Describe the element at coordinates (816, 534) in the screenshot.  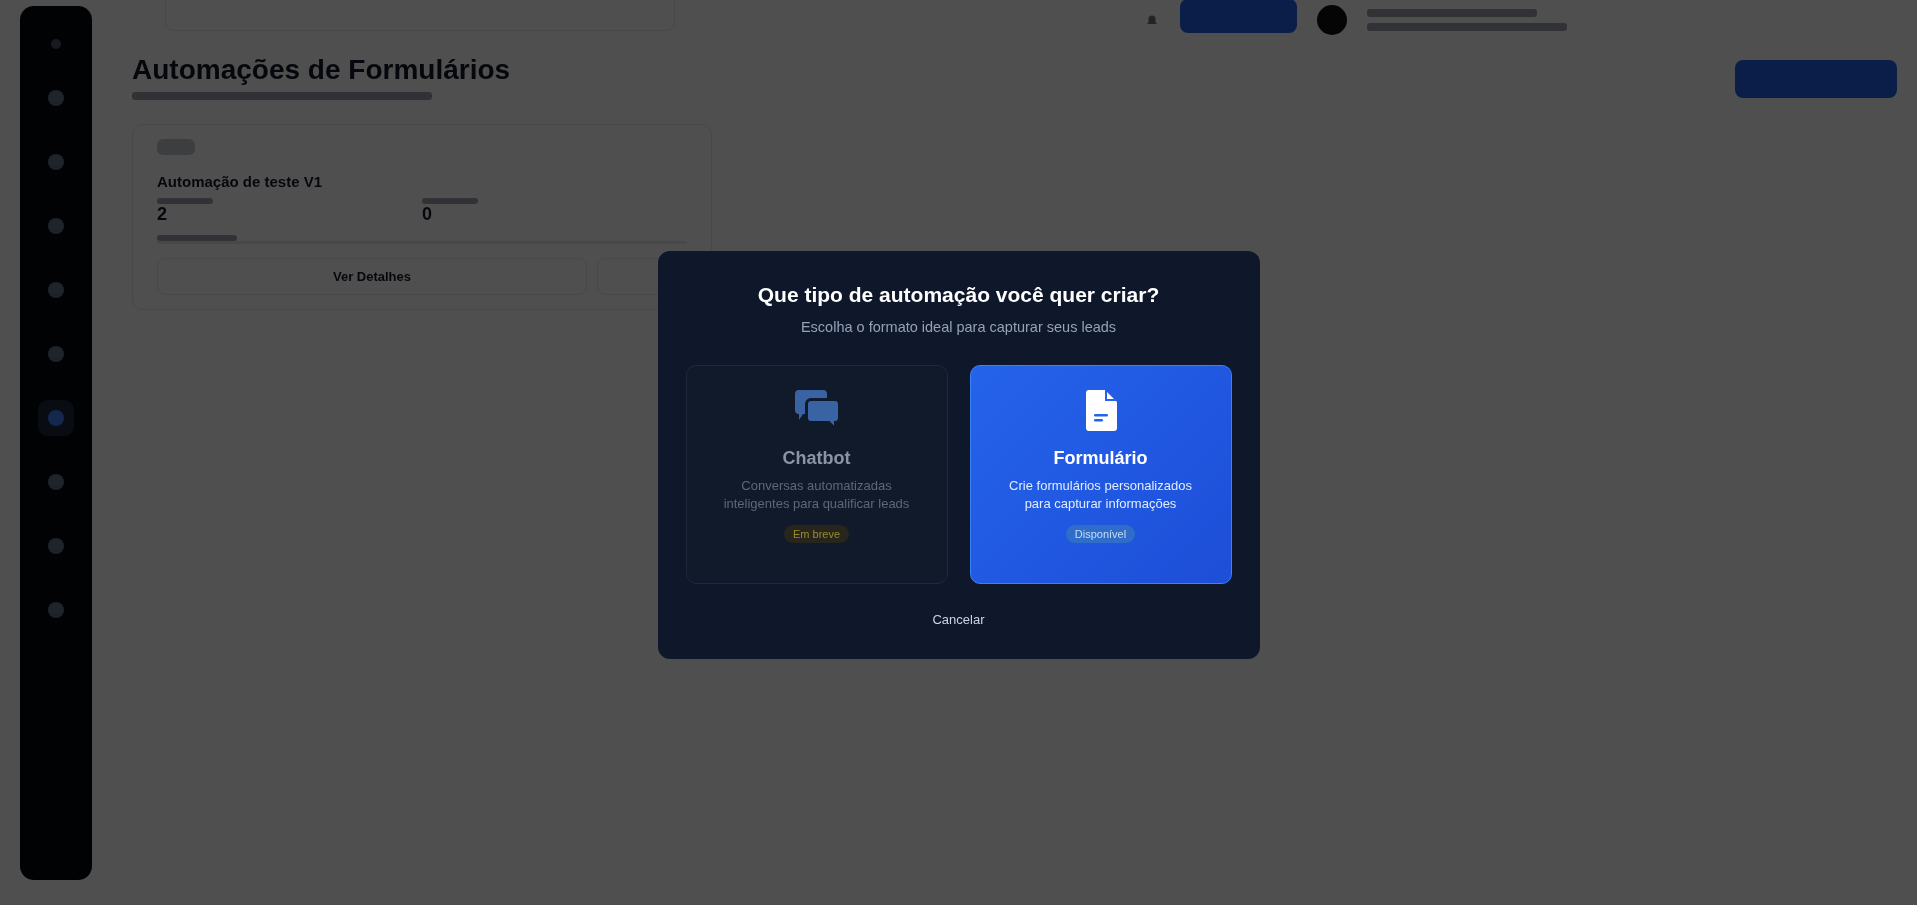
I see `status-badge: Em breve` at that location.